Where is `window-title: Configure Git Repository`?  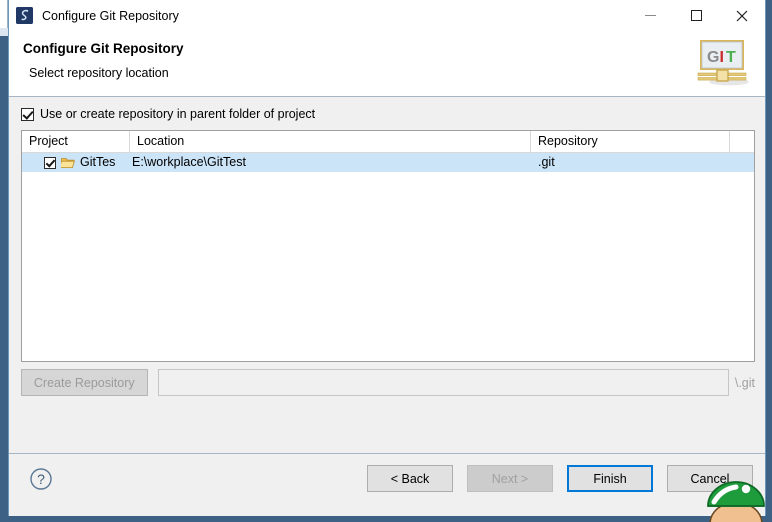
window-title: Configure Git Repository is located at coordinates (110, 15).